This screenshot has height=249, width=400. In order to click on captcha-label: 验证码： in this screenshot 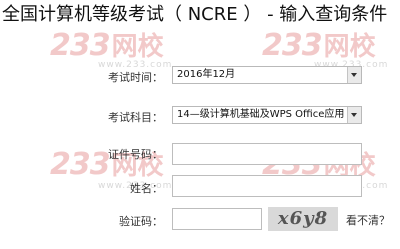, I will do `click(141, 221)`.